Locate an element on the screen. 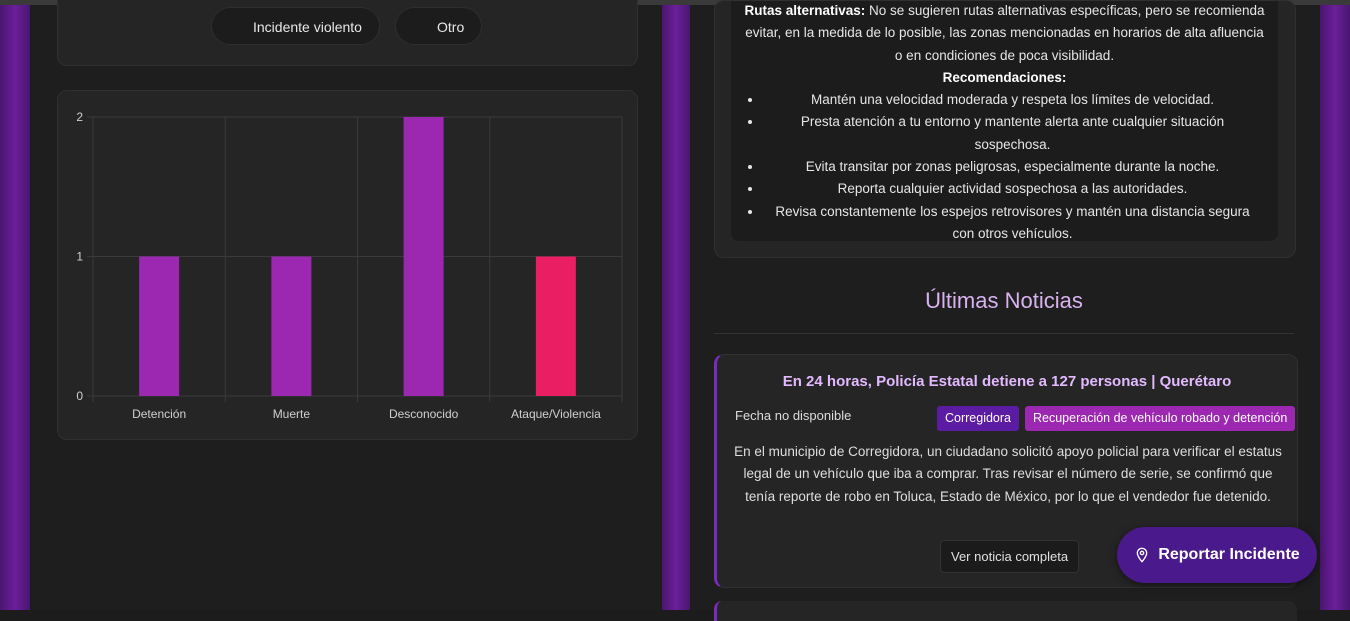 The height and width of the screenshot is (621, 1350). filter-chip-label: Incidente violento is located at coordinates (307, 27).